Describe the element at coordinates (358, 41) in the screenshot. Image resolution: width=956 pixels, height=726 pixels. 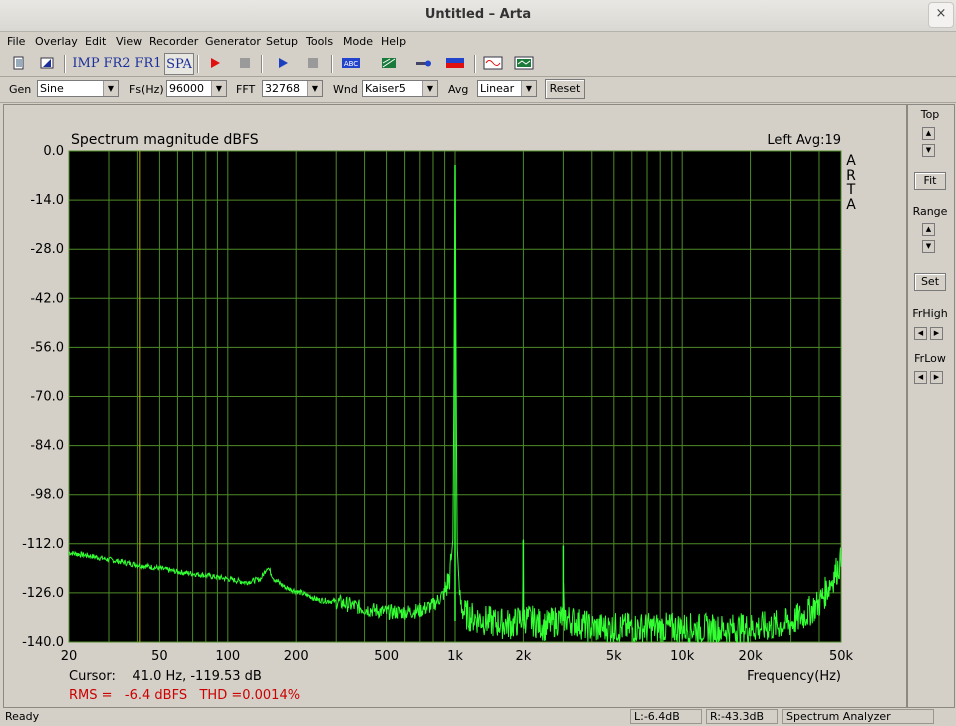
I see `menu-mode: Mode` at that location.